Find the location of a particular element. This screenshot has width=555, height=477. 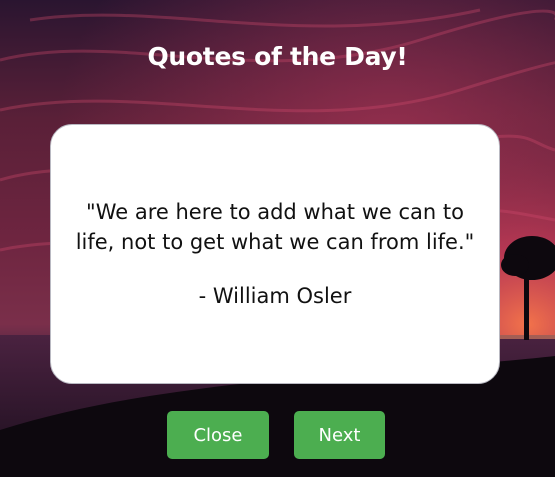

next-button: Next is located at coordinates (339, 435).